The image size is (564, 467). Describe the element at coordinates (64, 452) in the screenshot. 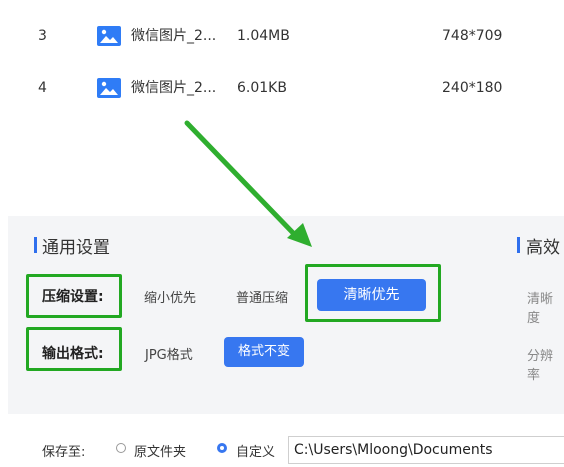

I see `save-to-label: 保存至:` at that location.